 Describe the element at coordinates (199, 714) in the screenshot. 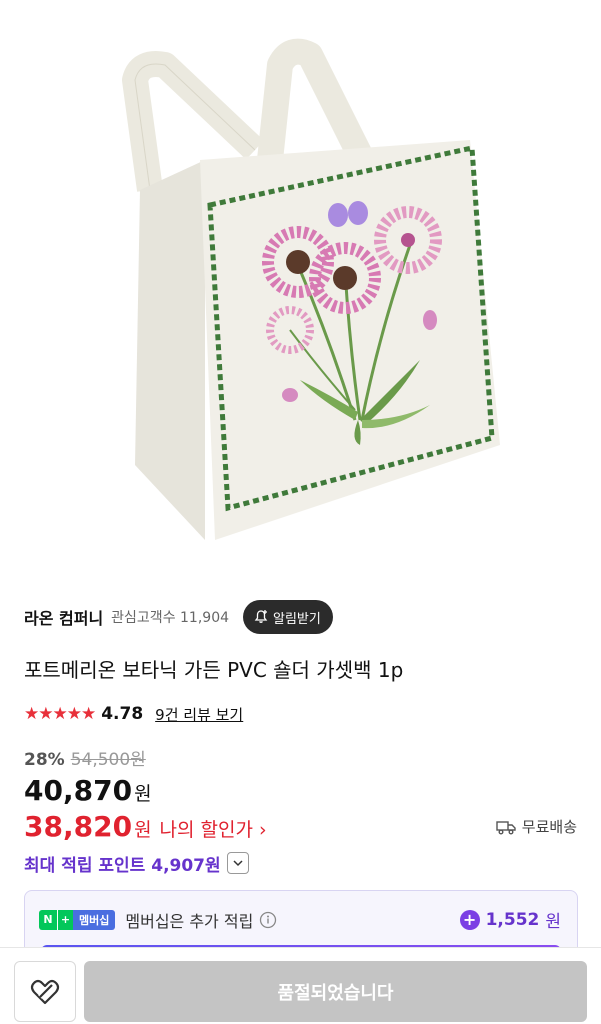

I see `review-link: 9건 리뷰 보기` at that location.